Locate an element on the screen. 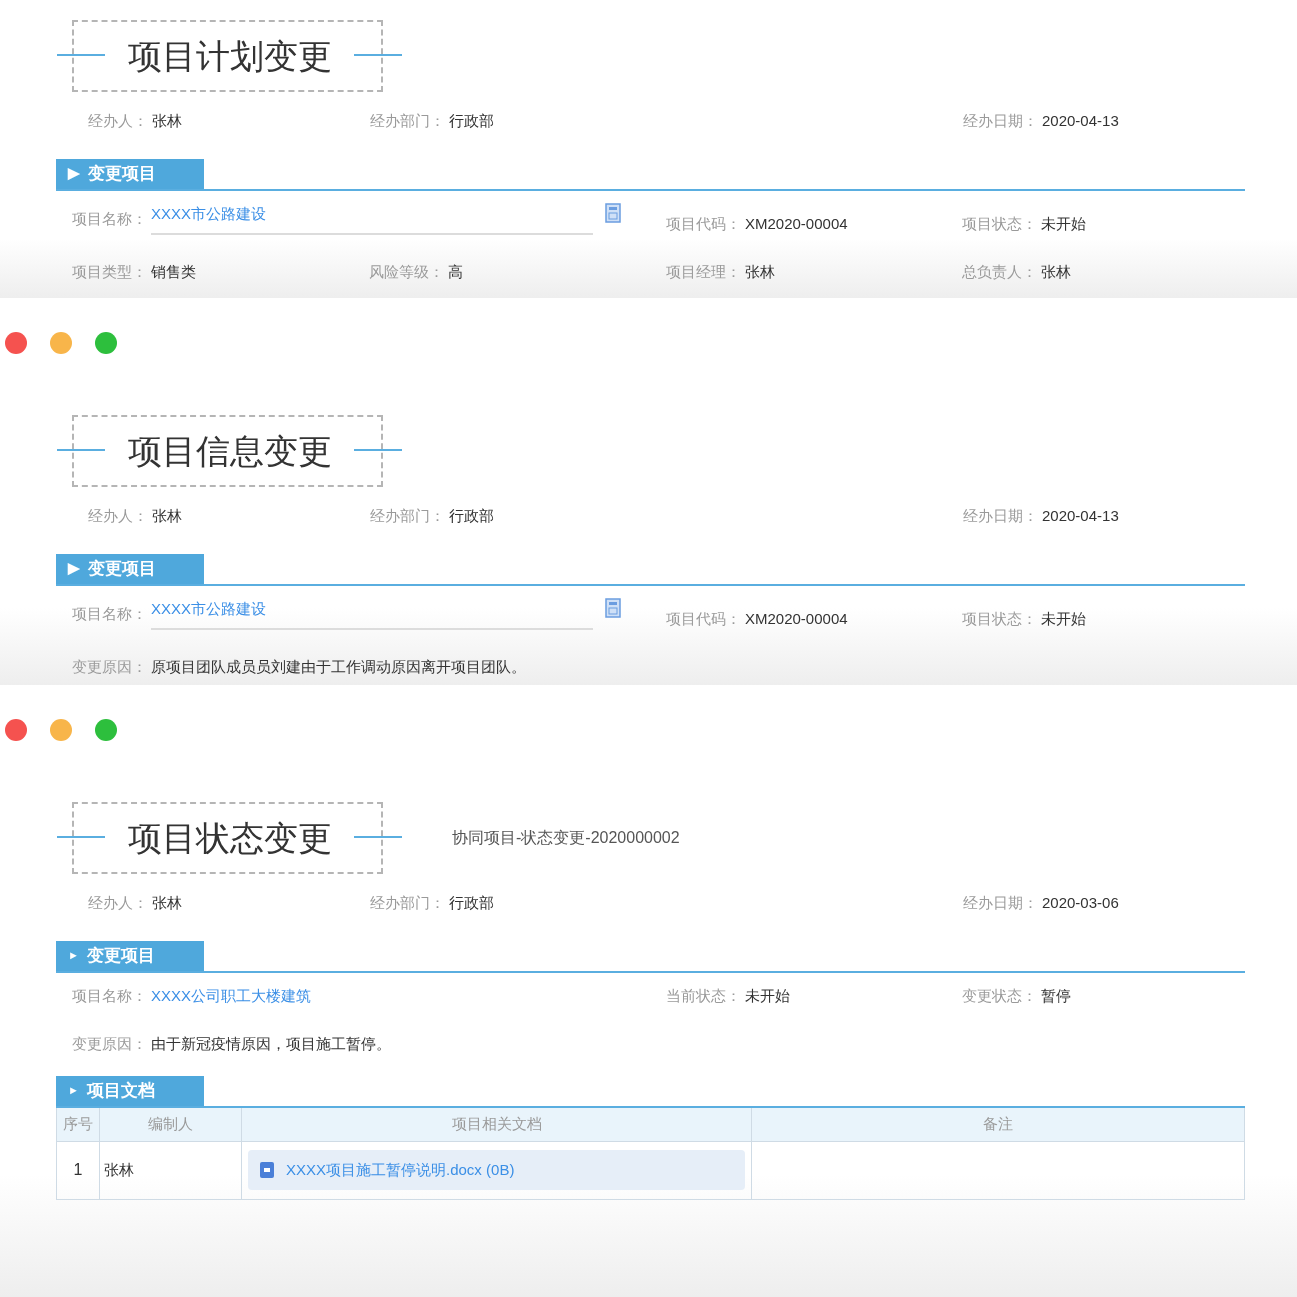  project-link: XXXX公司职工大楼建筑 is located at coordinates (231, 995).